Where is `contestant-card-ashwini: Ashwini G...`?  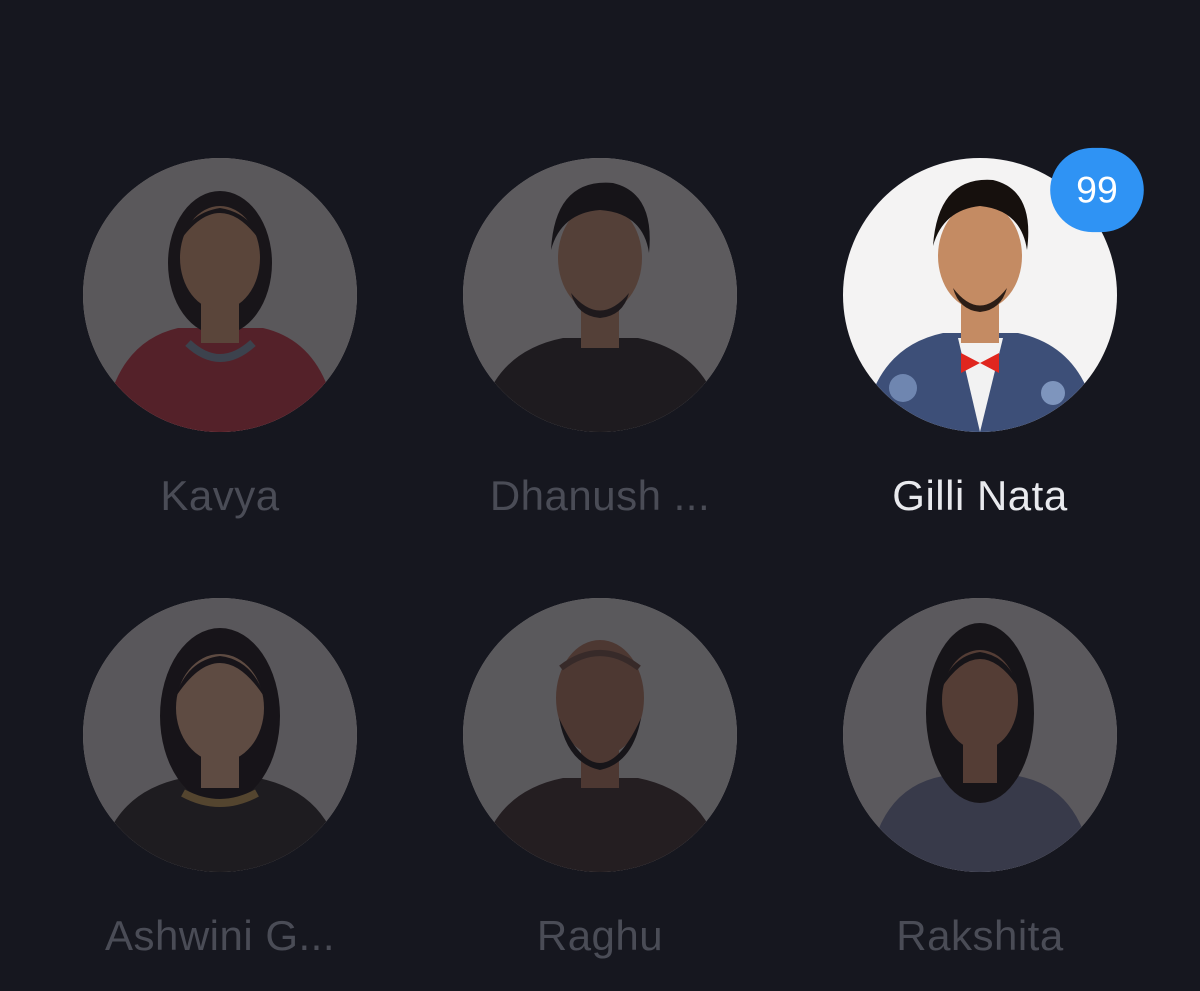
contestant-card-ashwini: Ashwini G... is located at coordinates (220, 778).